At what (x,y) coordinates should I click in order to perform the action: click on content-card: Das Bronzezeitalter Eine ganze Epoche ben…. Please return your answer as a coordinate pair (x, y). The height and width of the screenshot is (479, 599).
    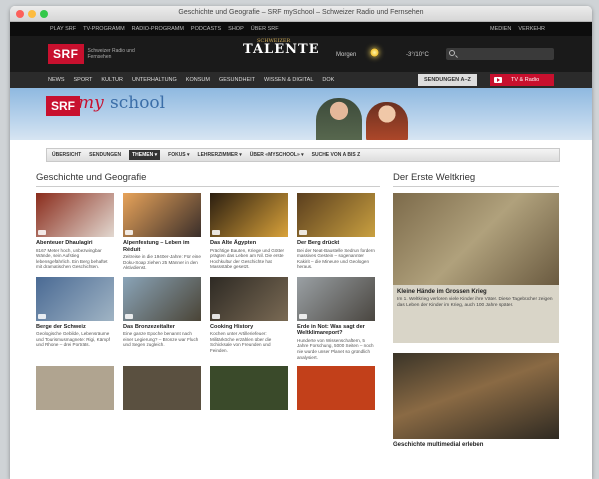
    Looking at the image, I should click on (162, 318).